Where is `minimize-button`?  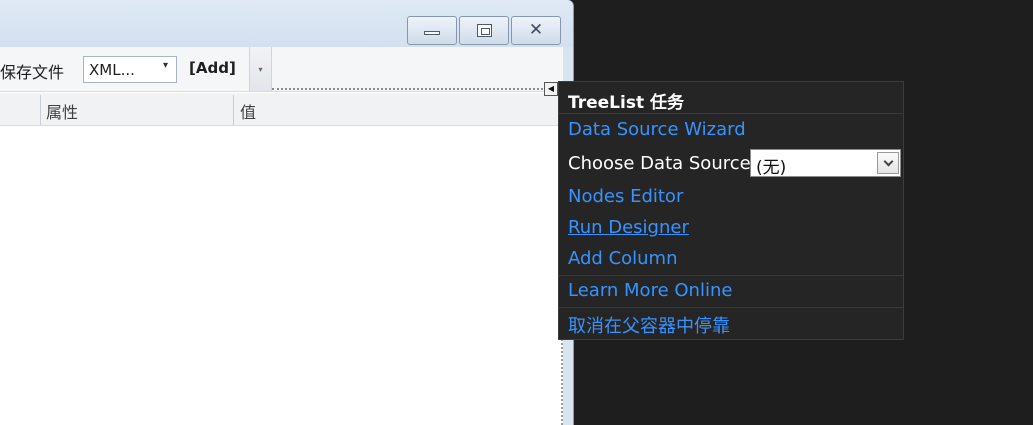 minimize-button is located at coordinates (432, 30).